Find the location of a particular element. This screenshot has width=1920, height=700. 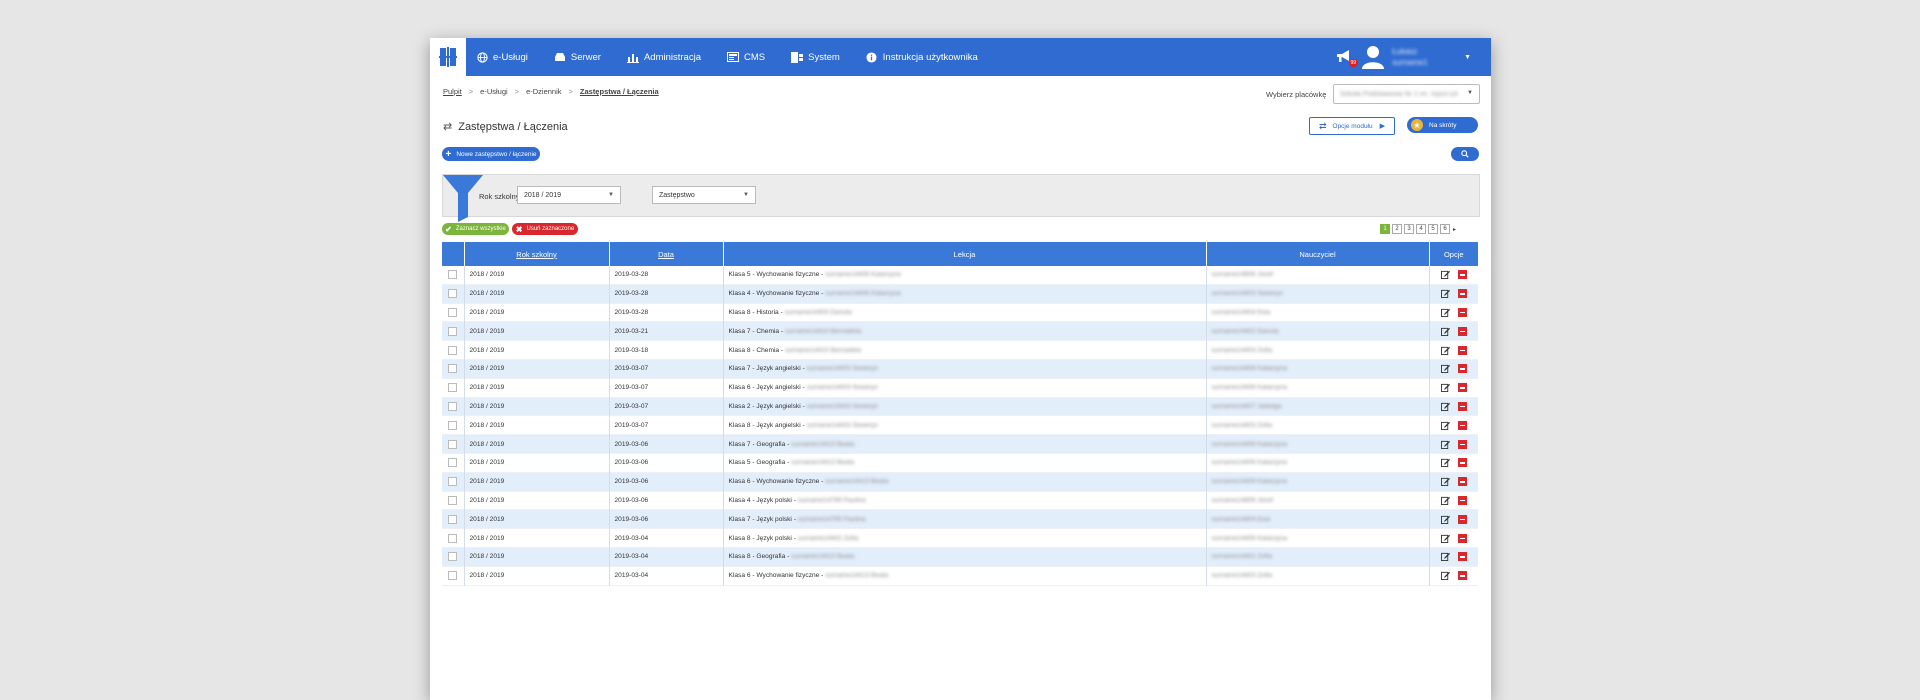

lekcja-text: Klasa 8 - Historia - is located at coordinates (756, 312).